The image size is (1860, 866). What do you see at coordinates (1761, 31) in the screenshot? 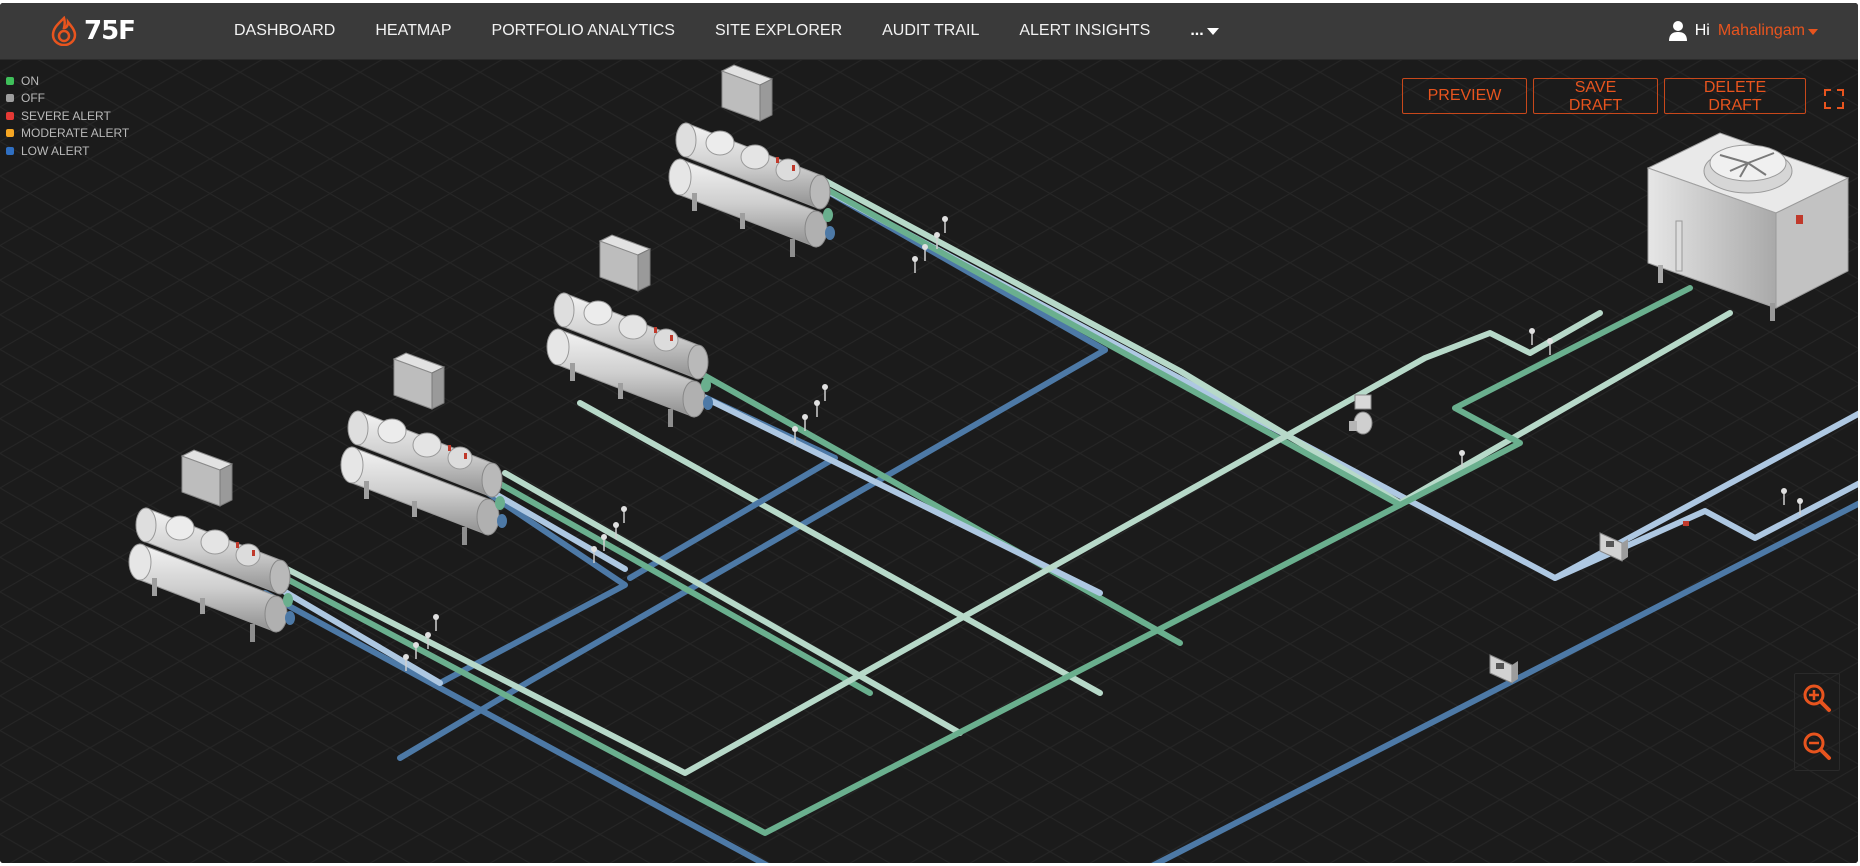
I see `username: Mahalingam` at bounding box center [1761, 31].